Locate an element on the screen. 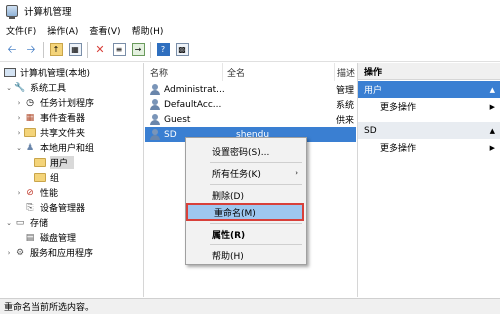 The width and height of the screenshot is (500, 314). toolbar: 🡠 🡢 ↑ ▦ ✕ ≡ → ? ▩ is located at coordinates (250, 50).